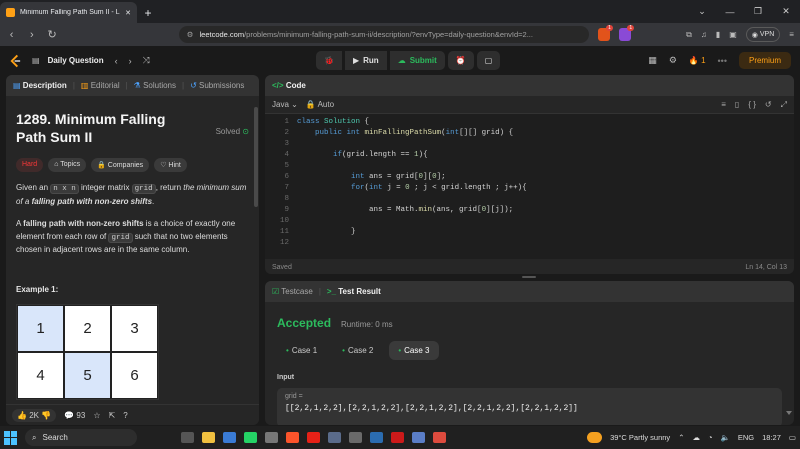  I want to click on browser-tab: Minimum Falling Path Sum II - L ✕, so click(68, 12).